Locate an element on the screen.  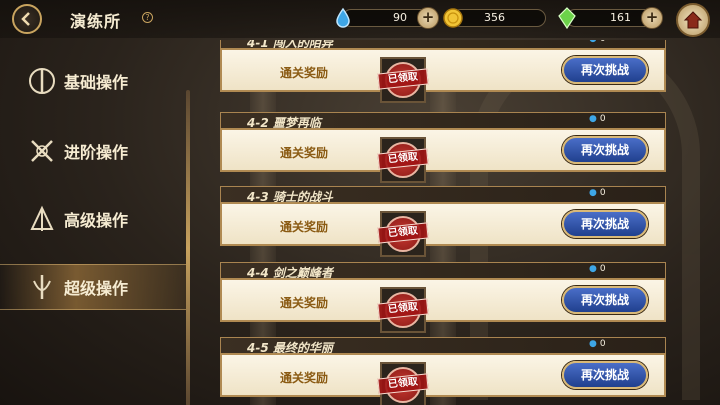
energy-value: 90 is located at coordinates (400, 17).